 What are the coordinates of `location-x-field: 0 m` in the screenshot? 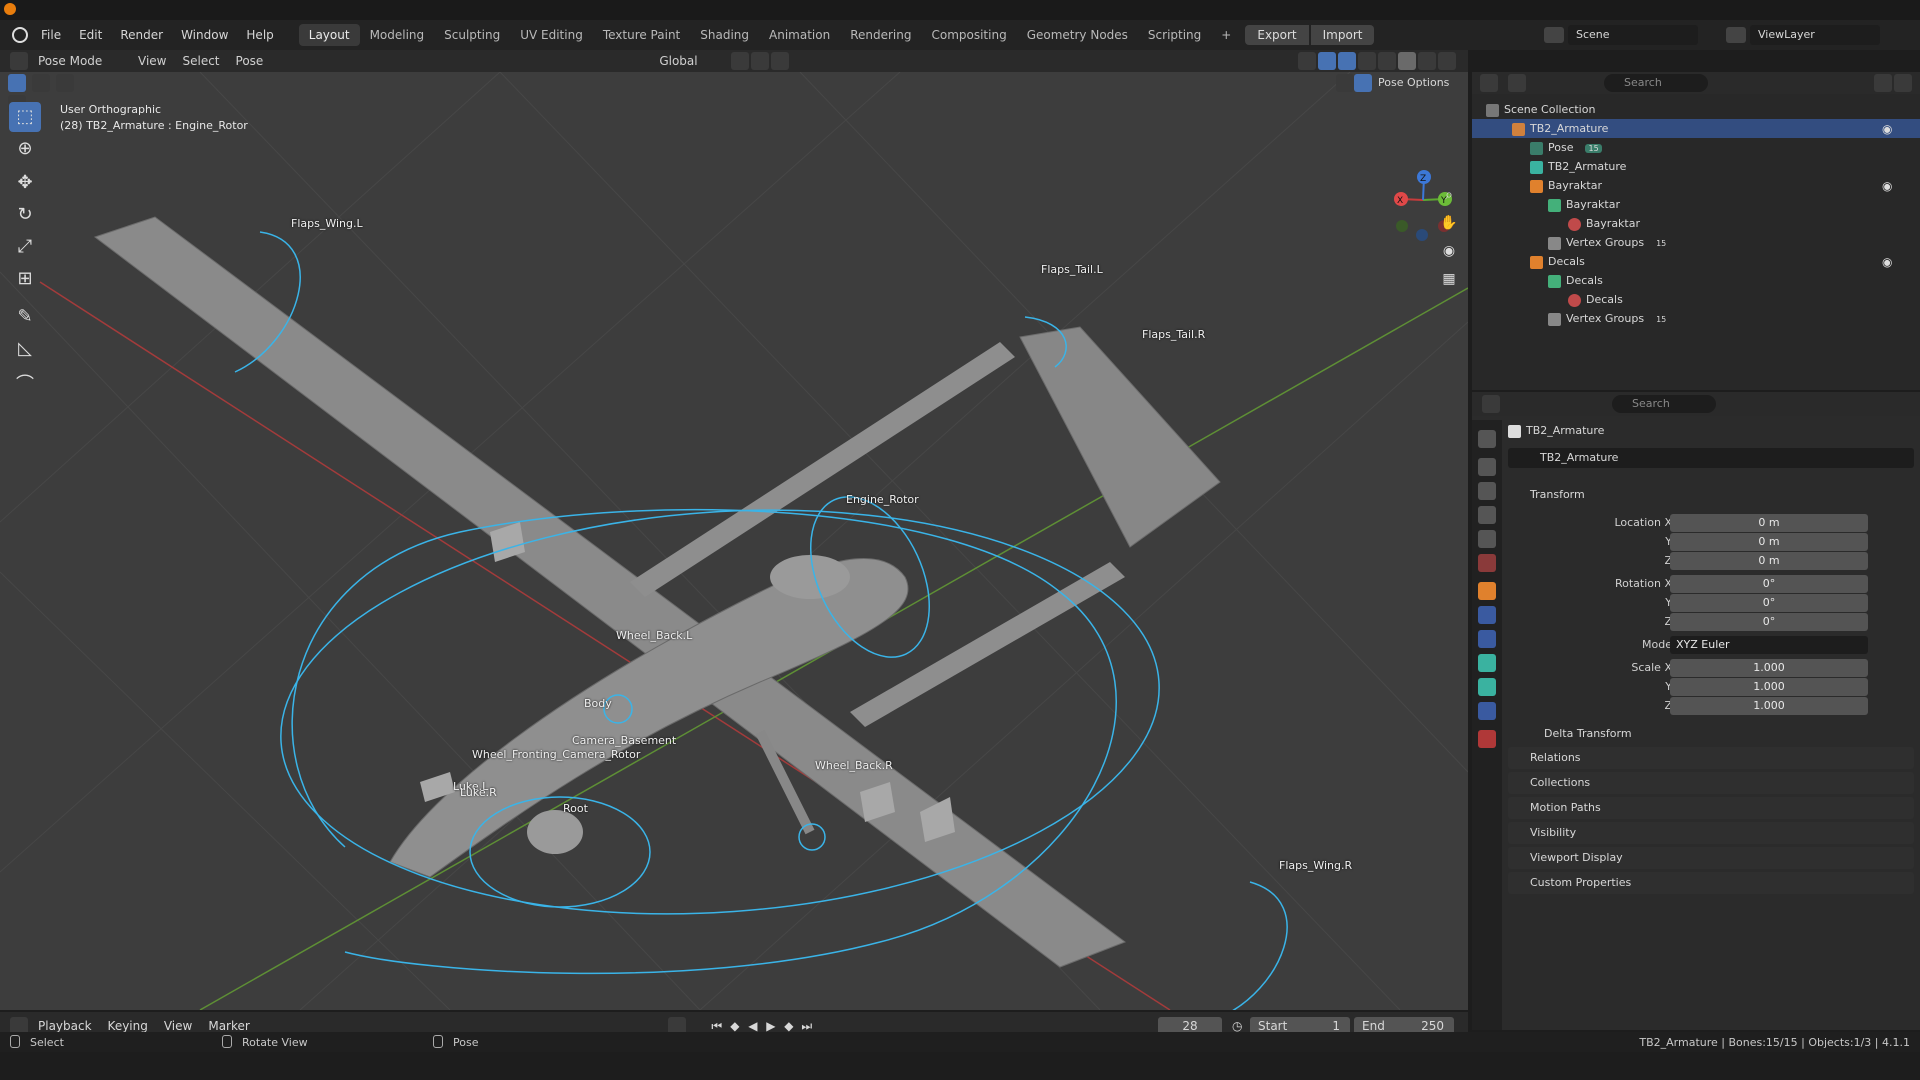 It's located at (1769, 523).